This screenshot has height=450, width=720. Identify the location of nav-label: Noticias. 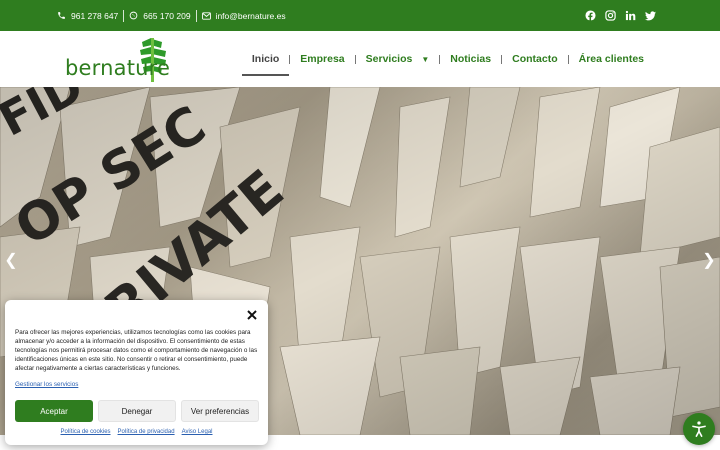
(471, 59).